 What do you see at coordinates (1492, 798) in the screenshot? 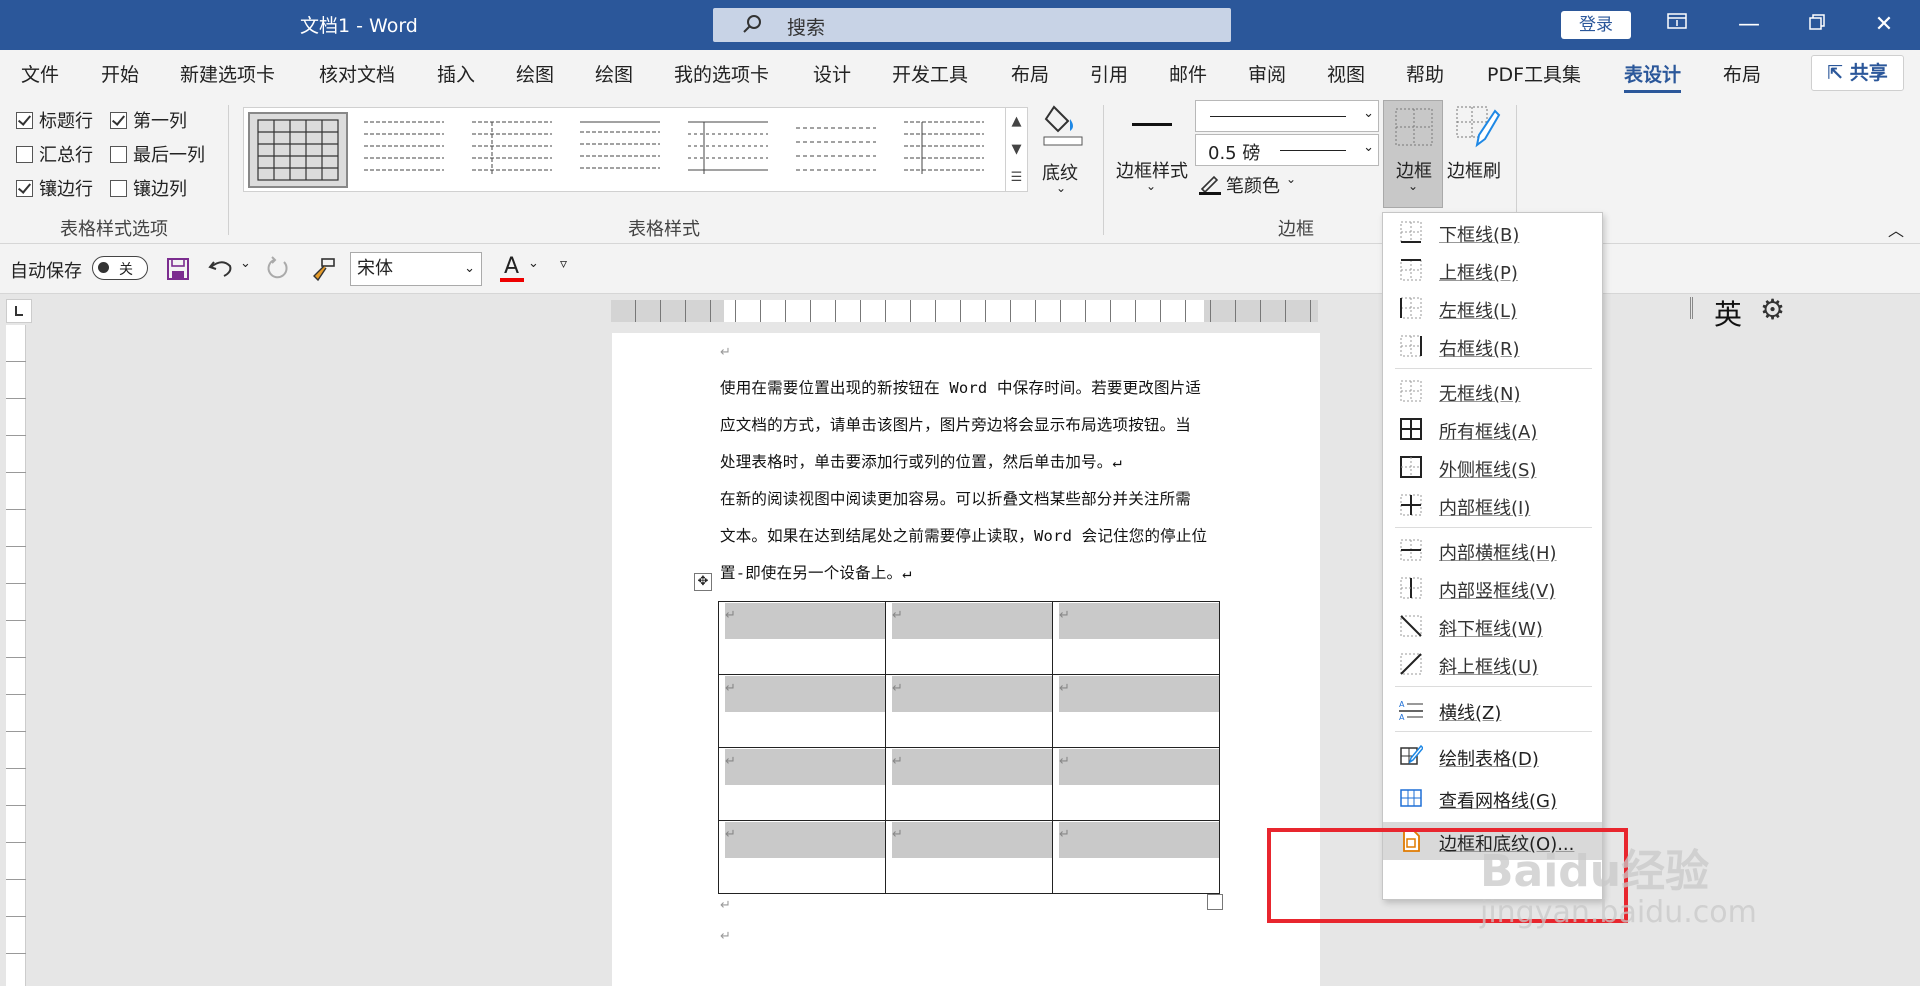
I see `menu-item-view-gridlines: 查看网格线(G)` at bounding box center [1492, 798].